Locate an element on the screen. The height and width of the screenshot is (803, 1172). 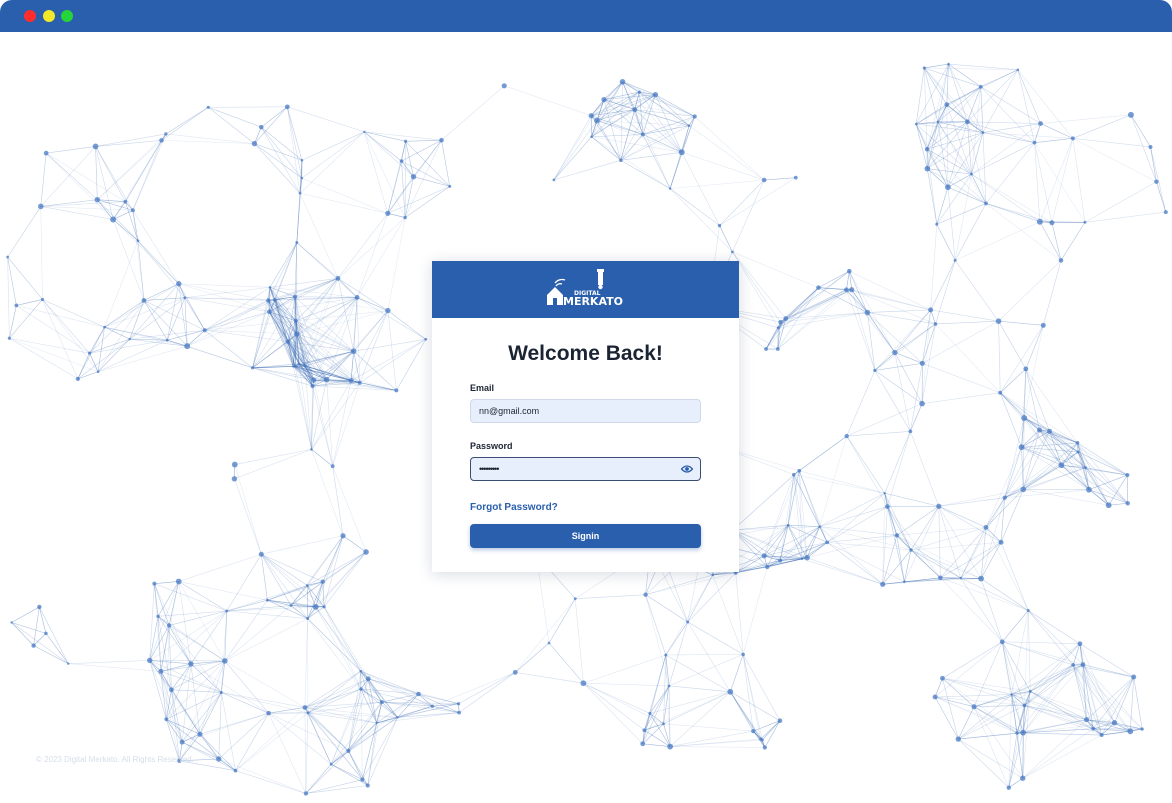
forgot-password-link: Forgot Password? is located at coordinates (514, 507).